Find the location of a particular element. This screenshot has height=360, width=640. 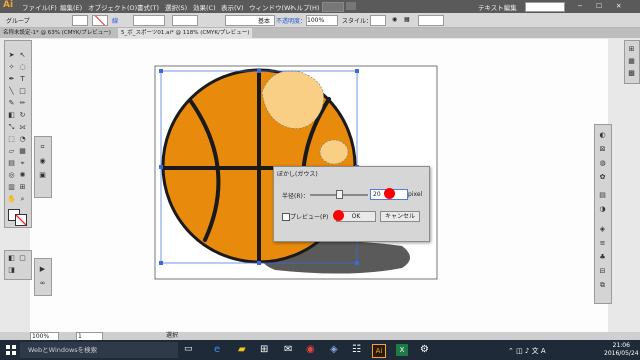

taskbar-clock: 21:06 2016/05/24 is located at coordinates (621, 350).